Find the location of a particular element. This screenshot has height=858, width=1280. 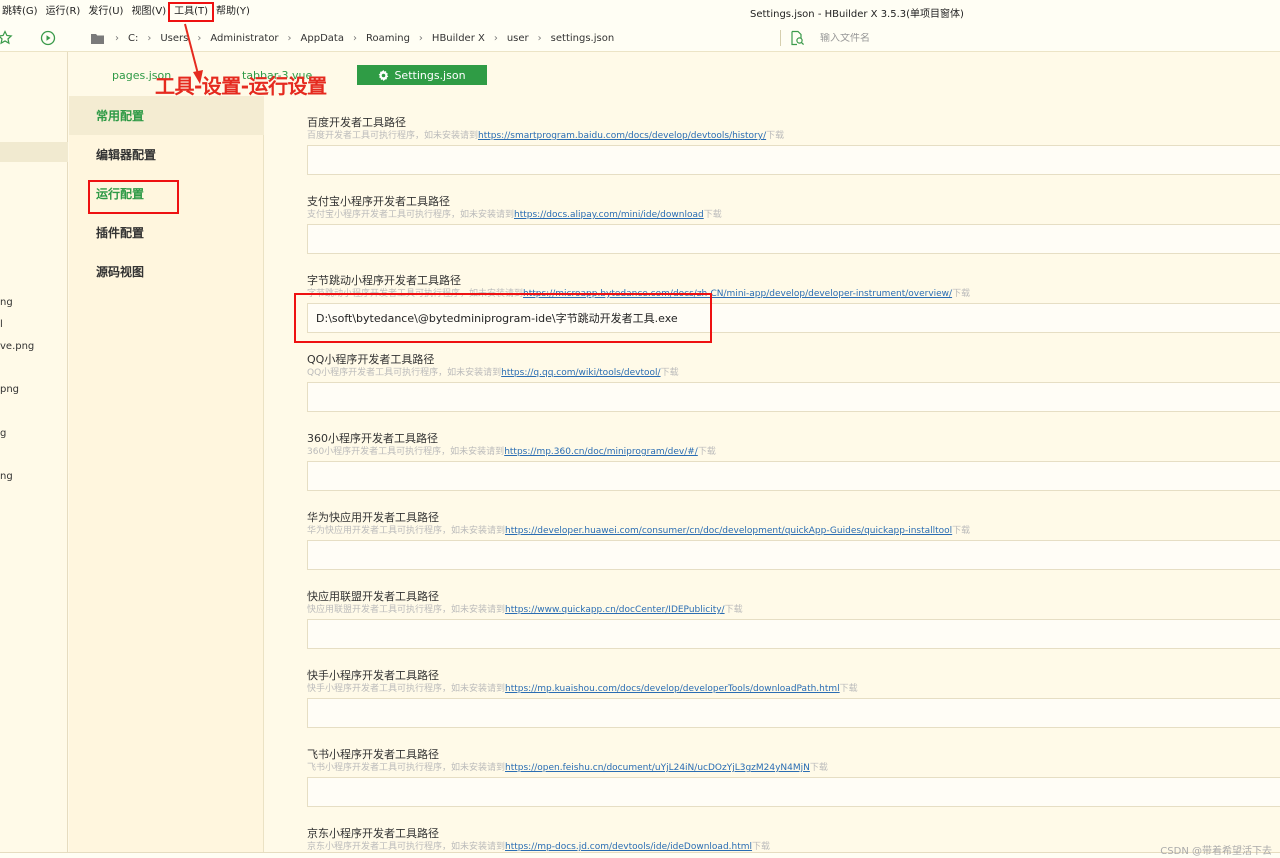

breadcrumb-item: user is located at coordinates (518, 38).